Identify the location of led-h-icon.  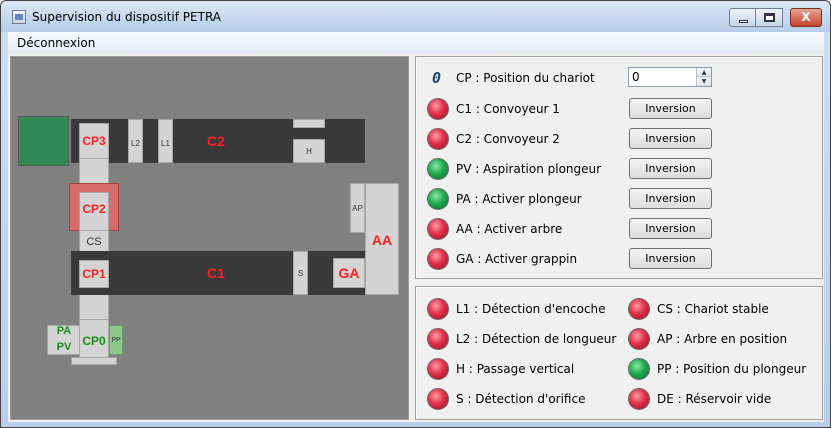
(438, 369).